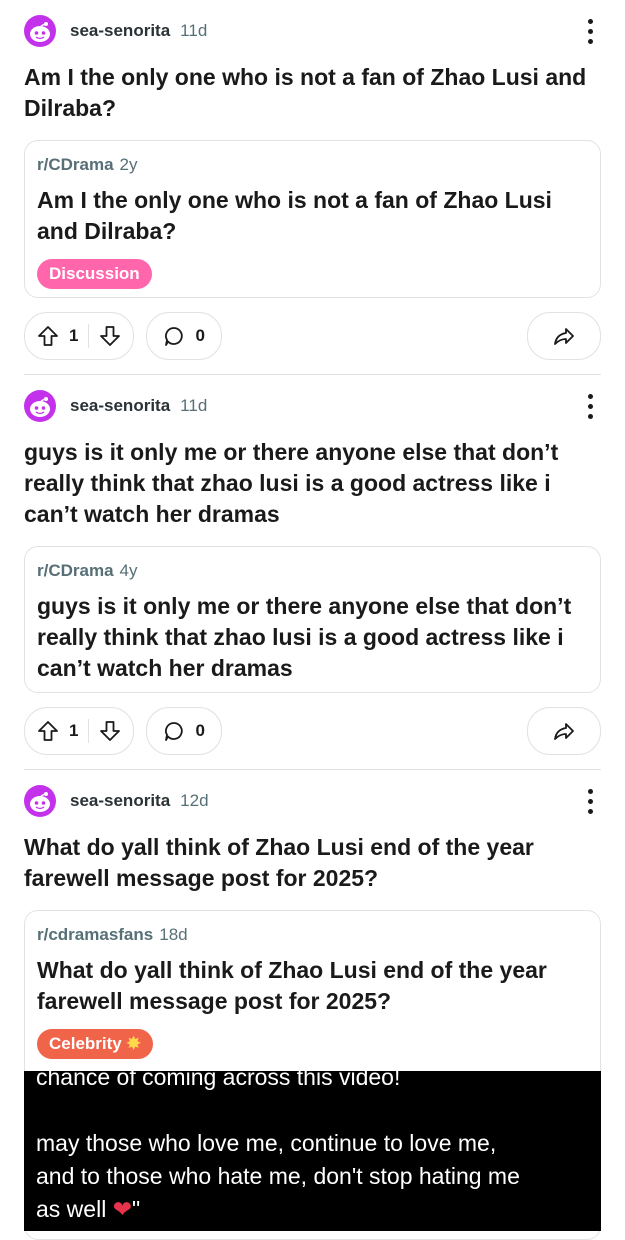  What do you see at coordinates (218, 1080) in the screenshot?
I see `video-caption-line: chance of coming across this video!` at bounding box center [218, 1080].